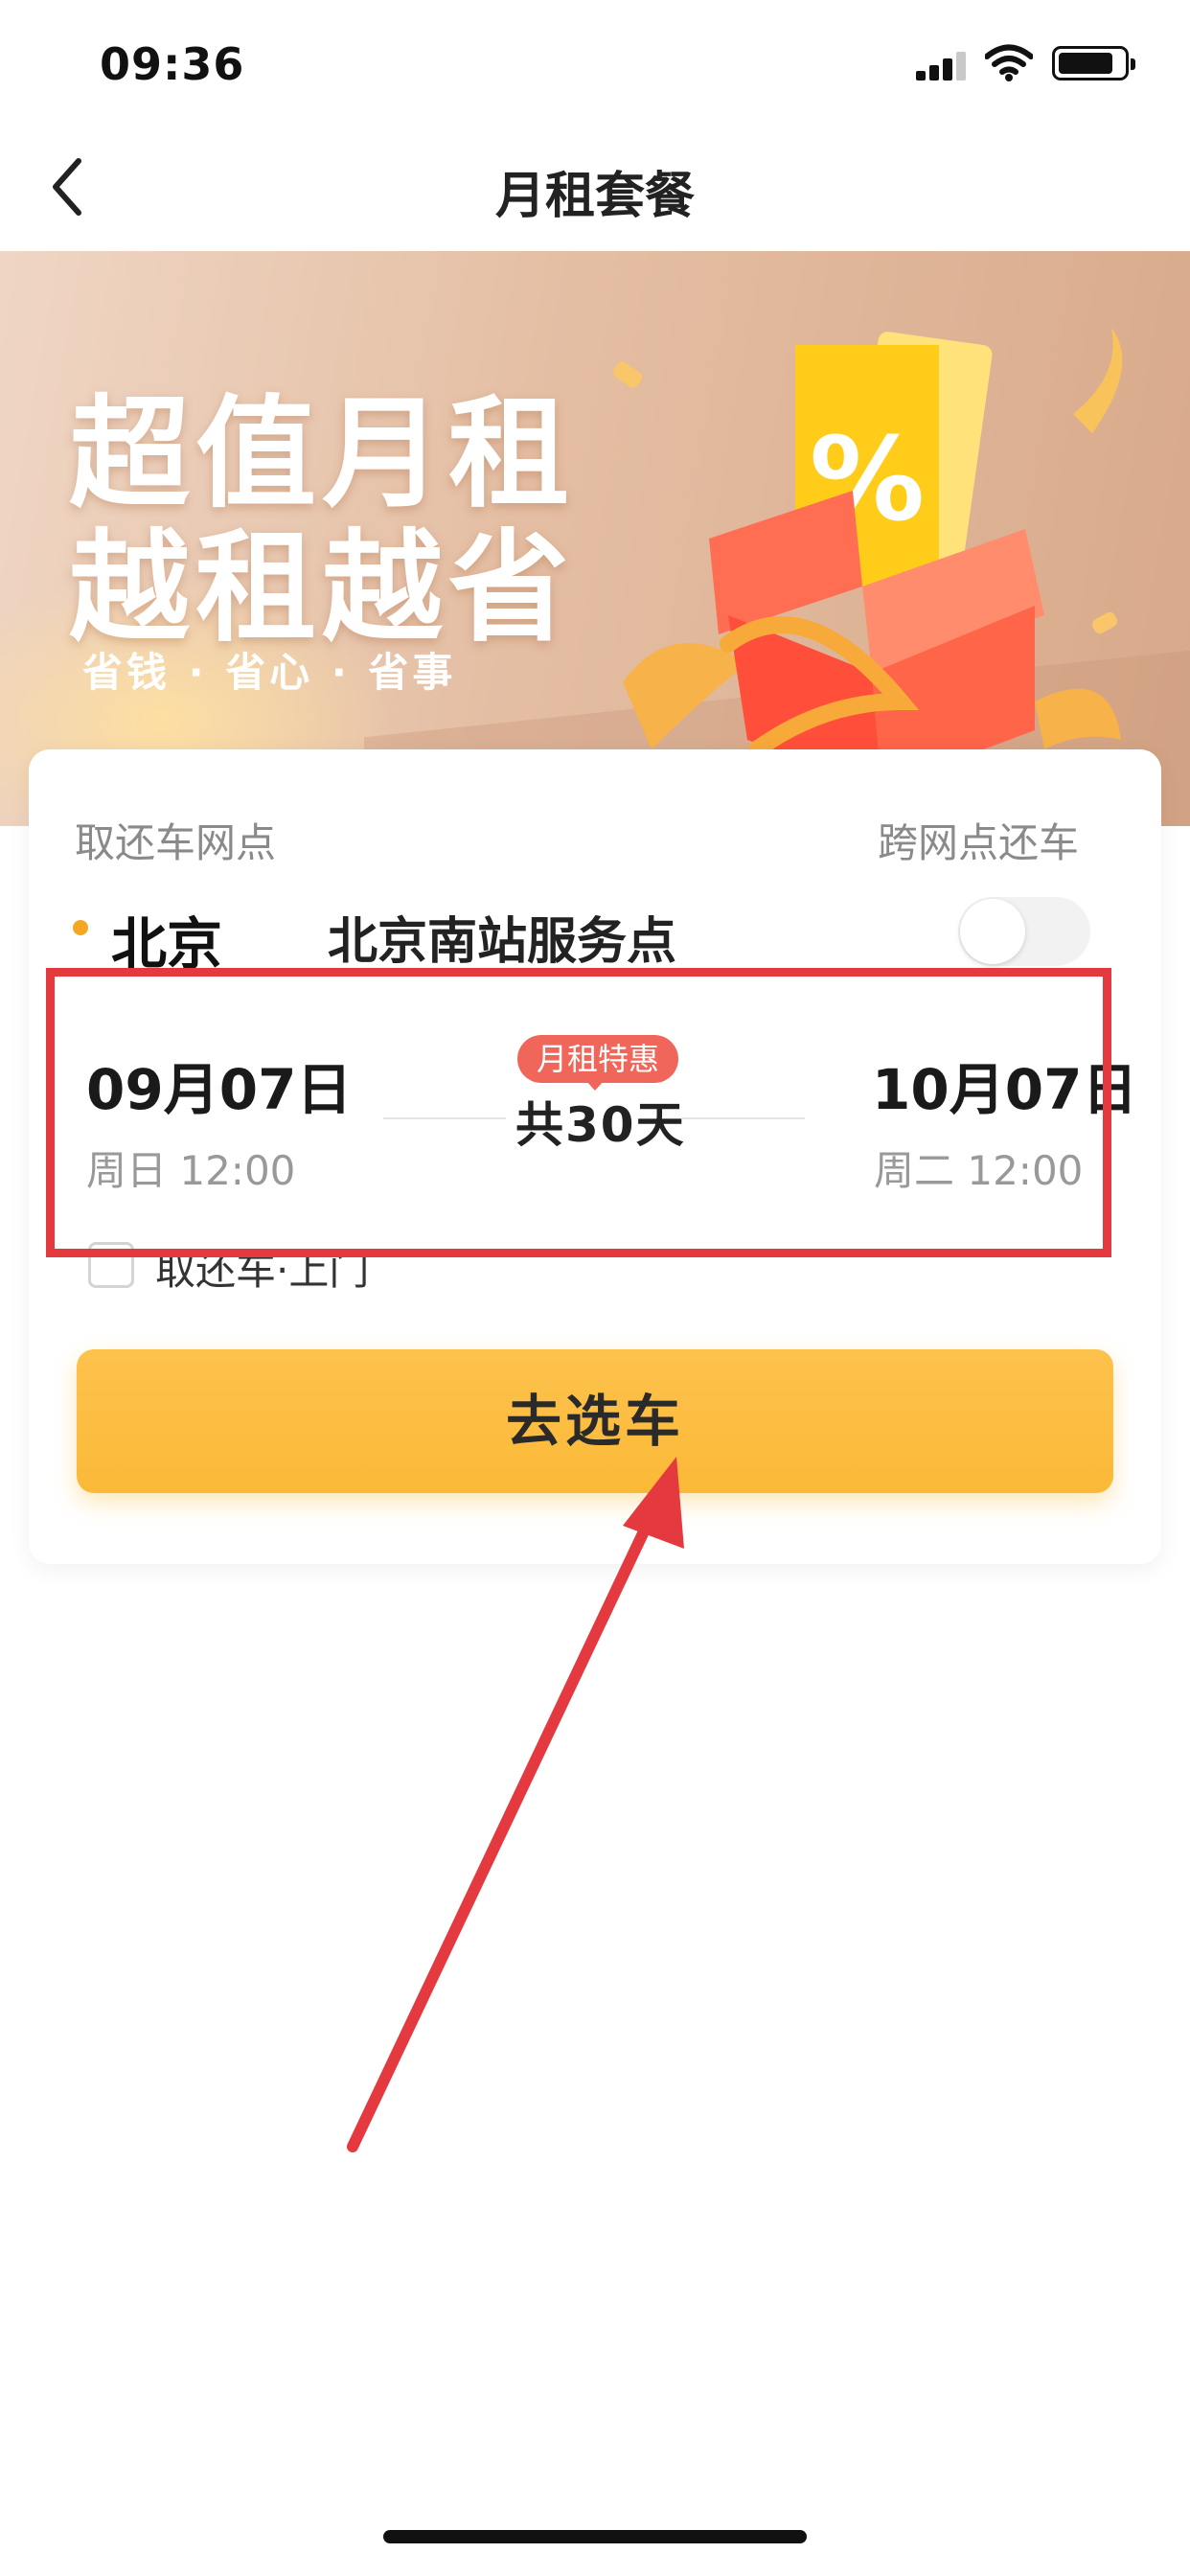  I want to click on battery-icon, so click(1094, 63).